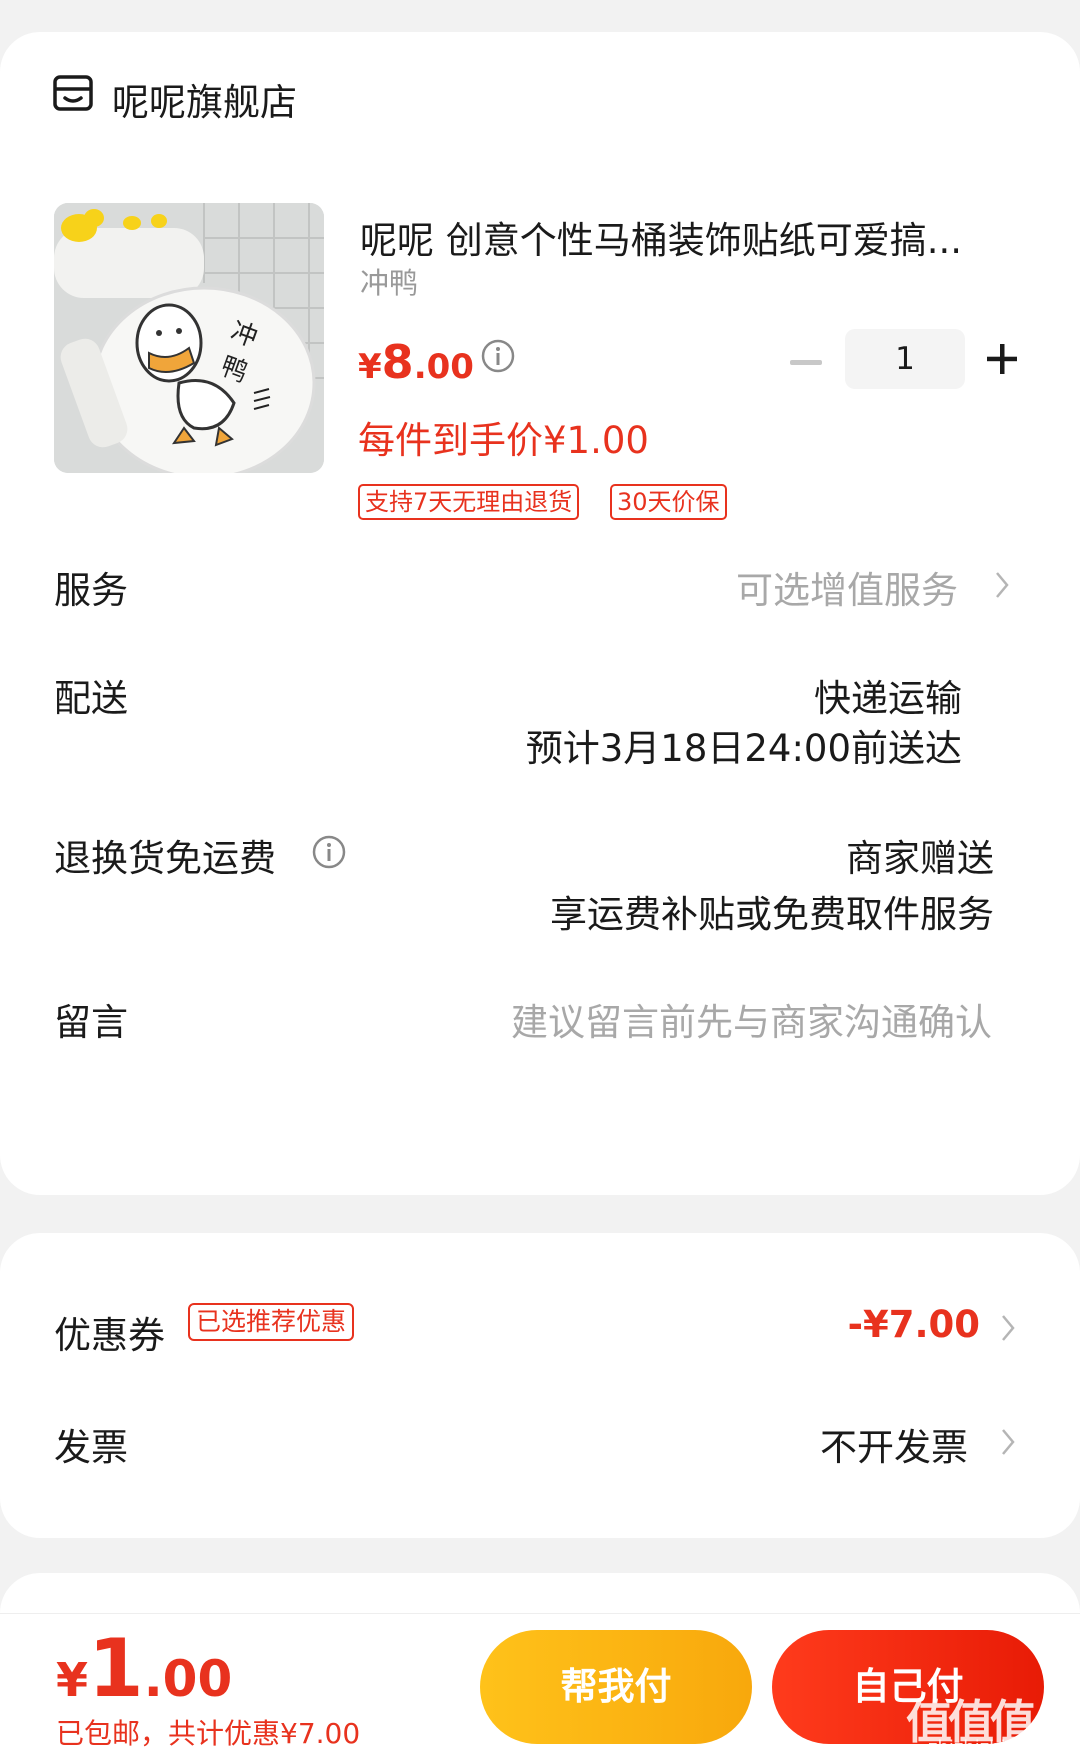 The width and height of the screenshot is (1080, 1763). I want to click on coupon-badge: 已选推荐优惠, so click(271, 1322).